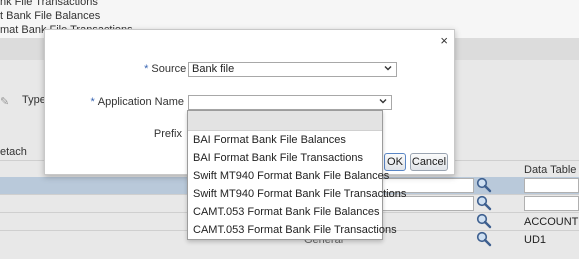  What do you see at coordinates (50, 16) in the screenshot?
I see `background-line-2: t Bank File Balances` at bounding box center [50, 16].